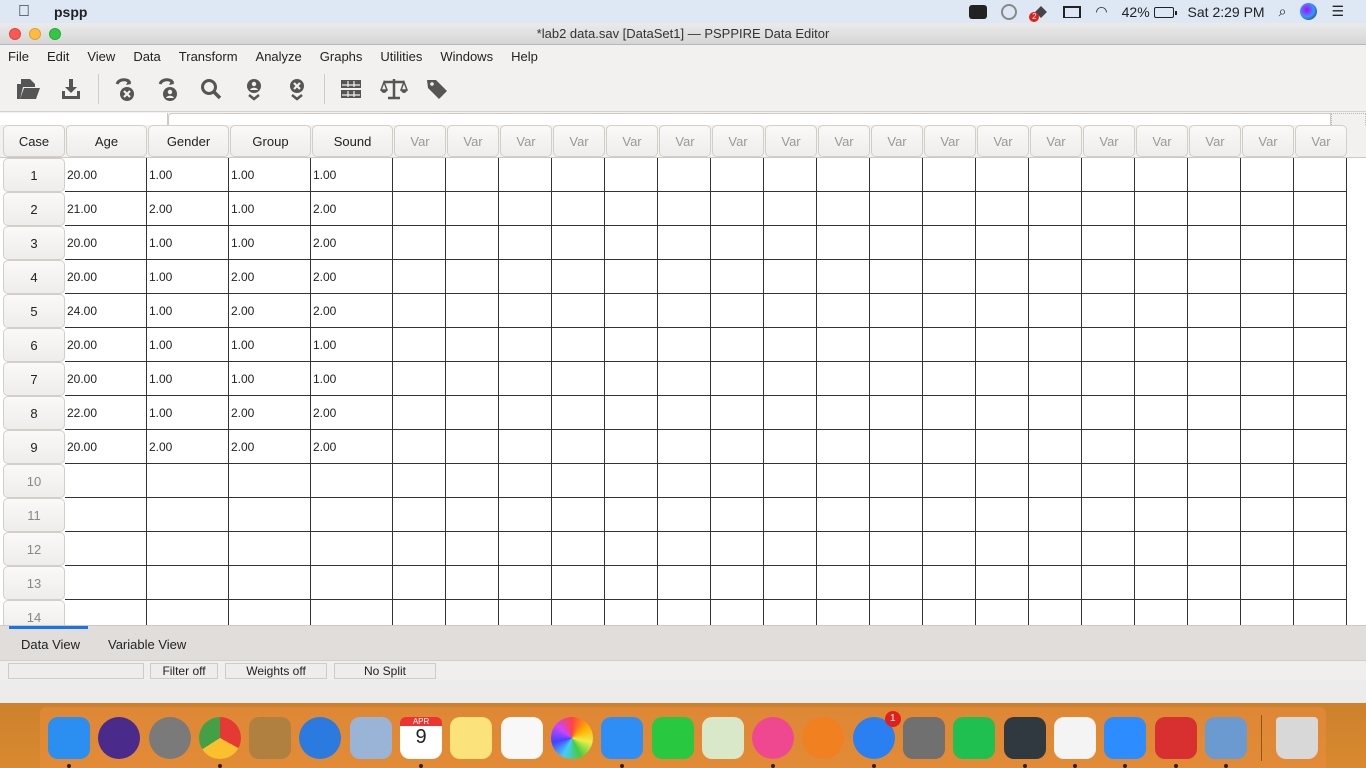  What do you see at coordinates (370, 737) in the screenshot?
I see `mail-dock-icon` at bounding box center [370, 737].